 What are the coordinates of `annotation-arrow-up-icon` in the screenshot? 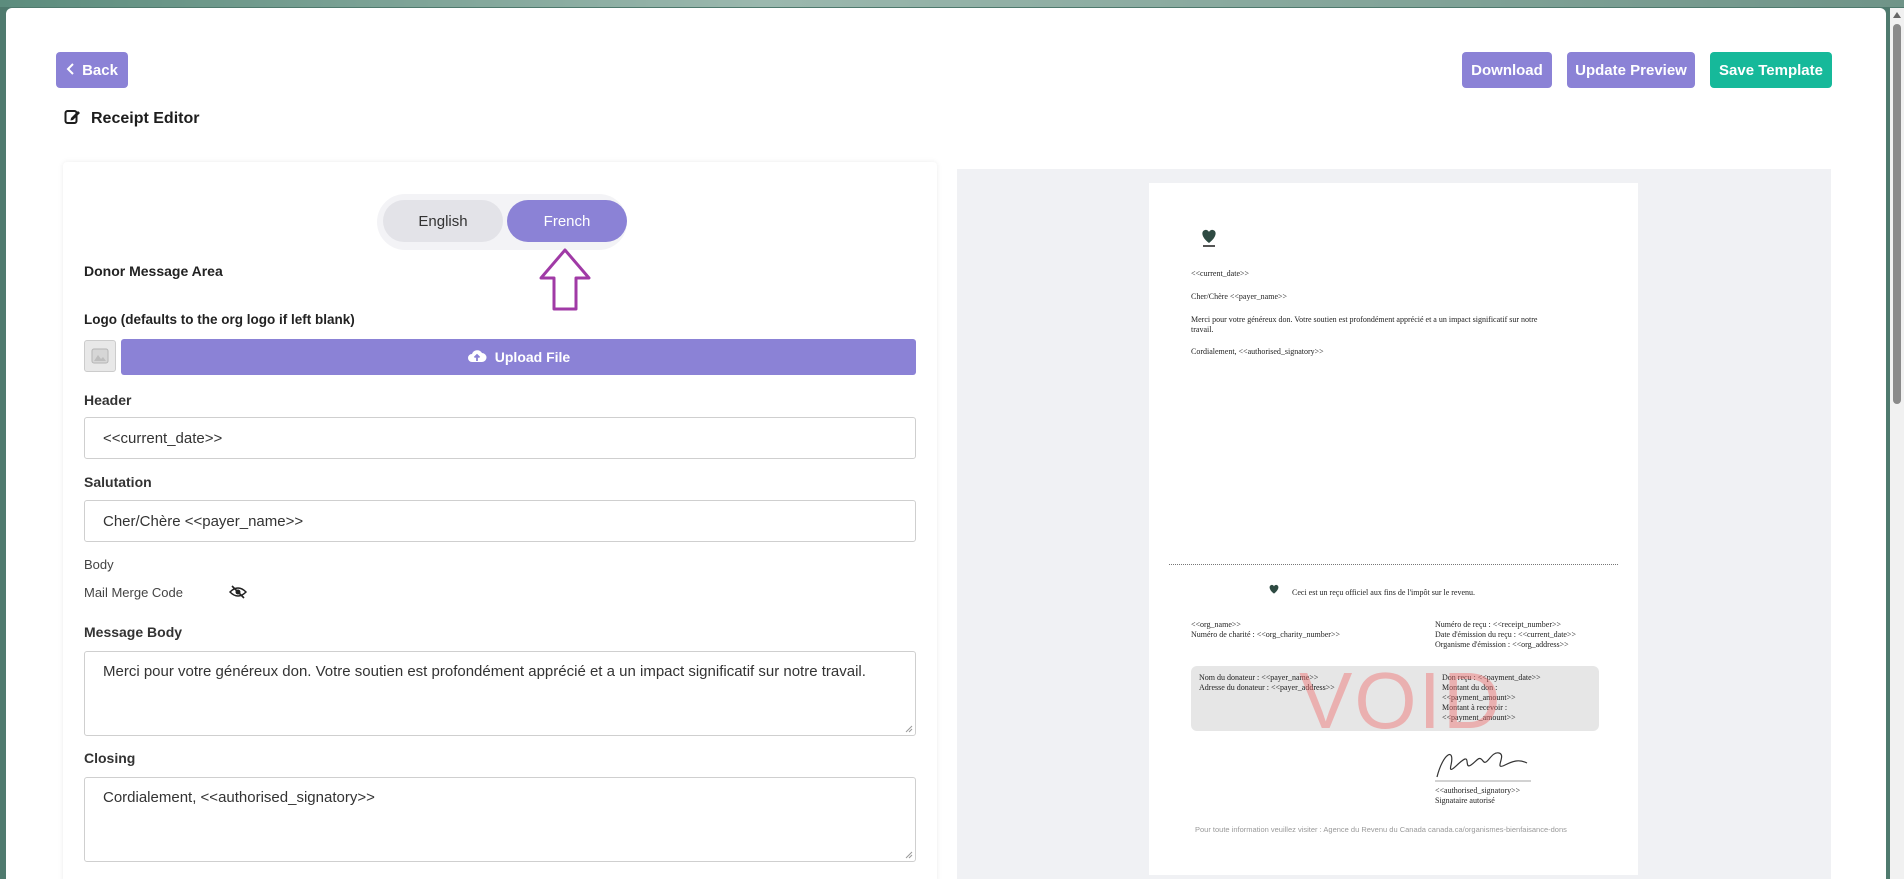 It's located at (565, 282).